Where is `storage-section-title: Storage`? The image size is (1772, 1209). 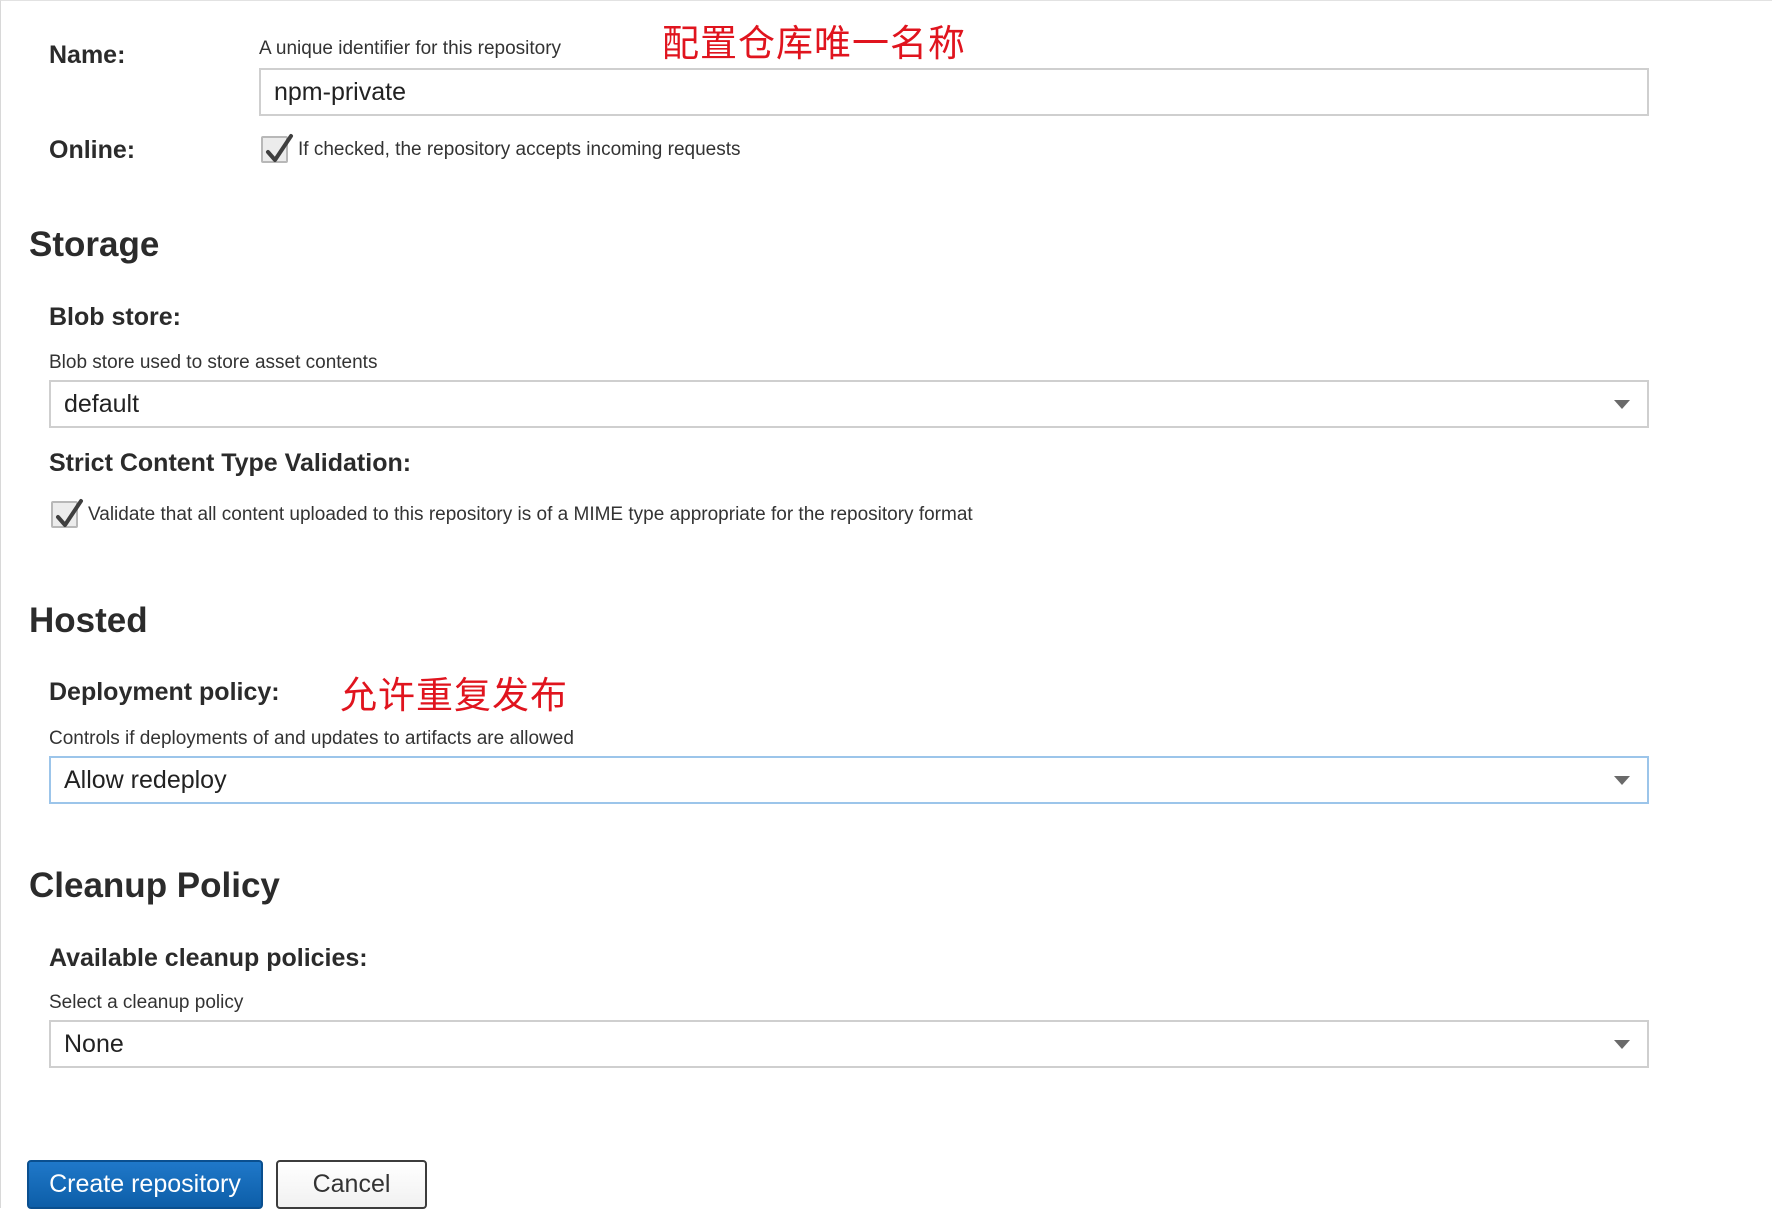 storage-section-title: Storage is located at coordinates (94, 244).